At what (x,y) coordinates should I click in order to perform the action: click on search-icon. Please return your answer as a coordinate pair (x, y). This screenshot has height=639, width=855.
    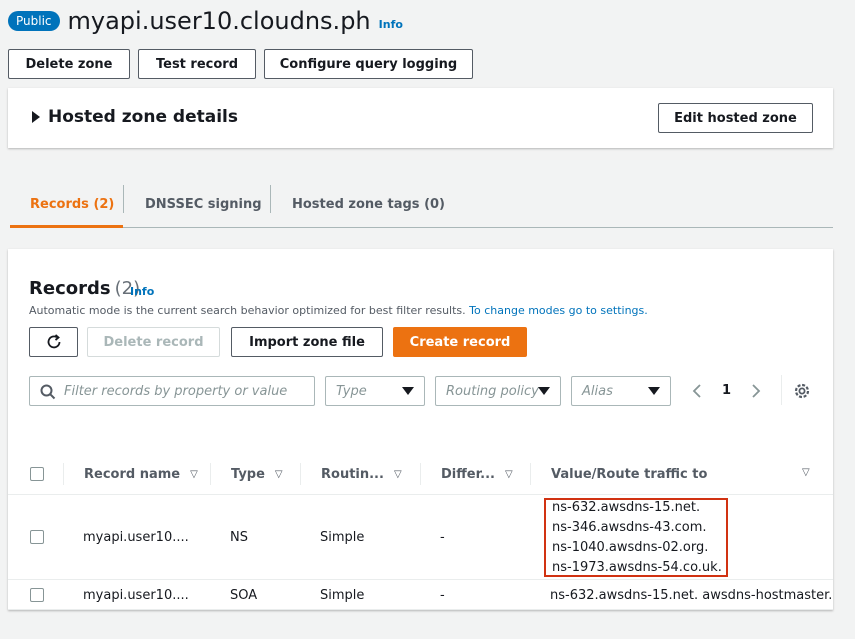
    Looking at the image, I should click on (48, 392).